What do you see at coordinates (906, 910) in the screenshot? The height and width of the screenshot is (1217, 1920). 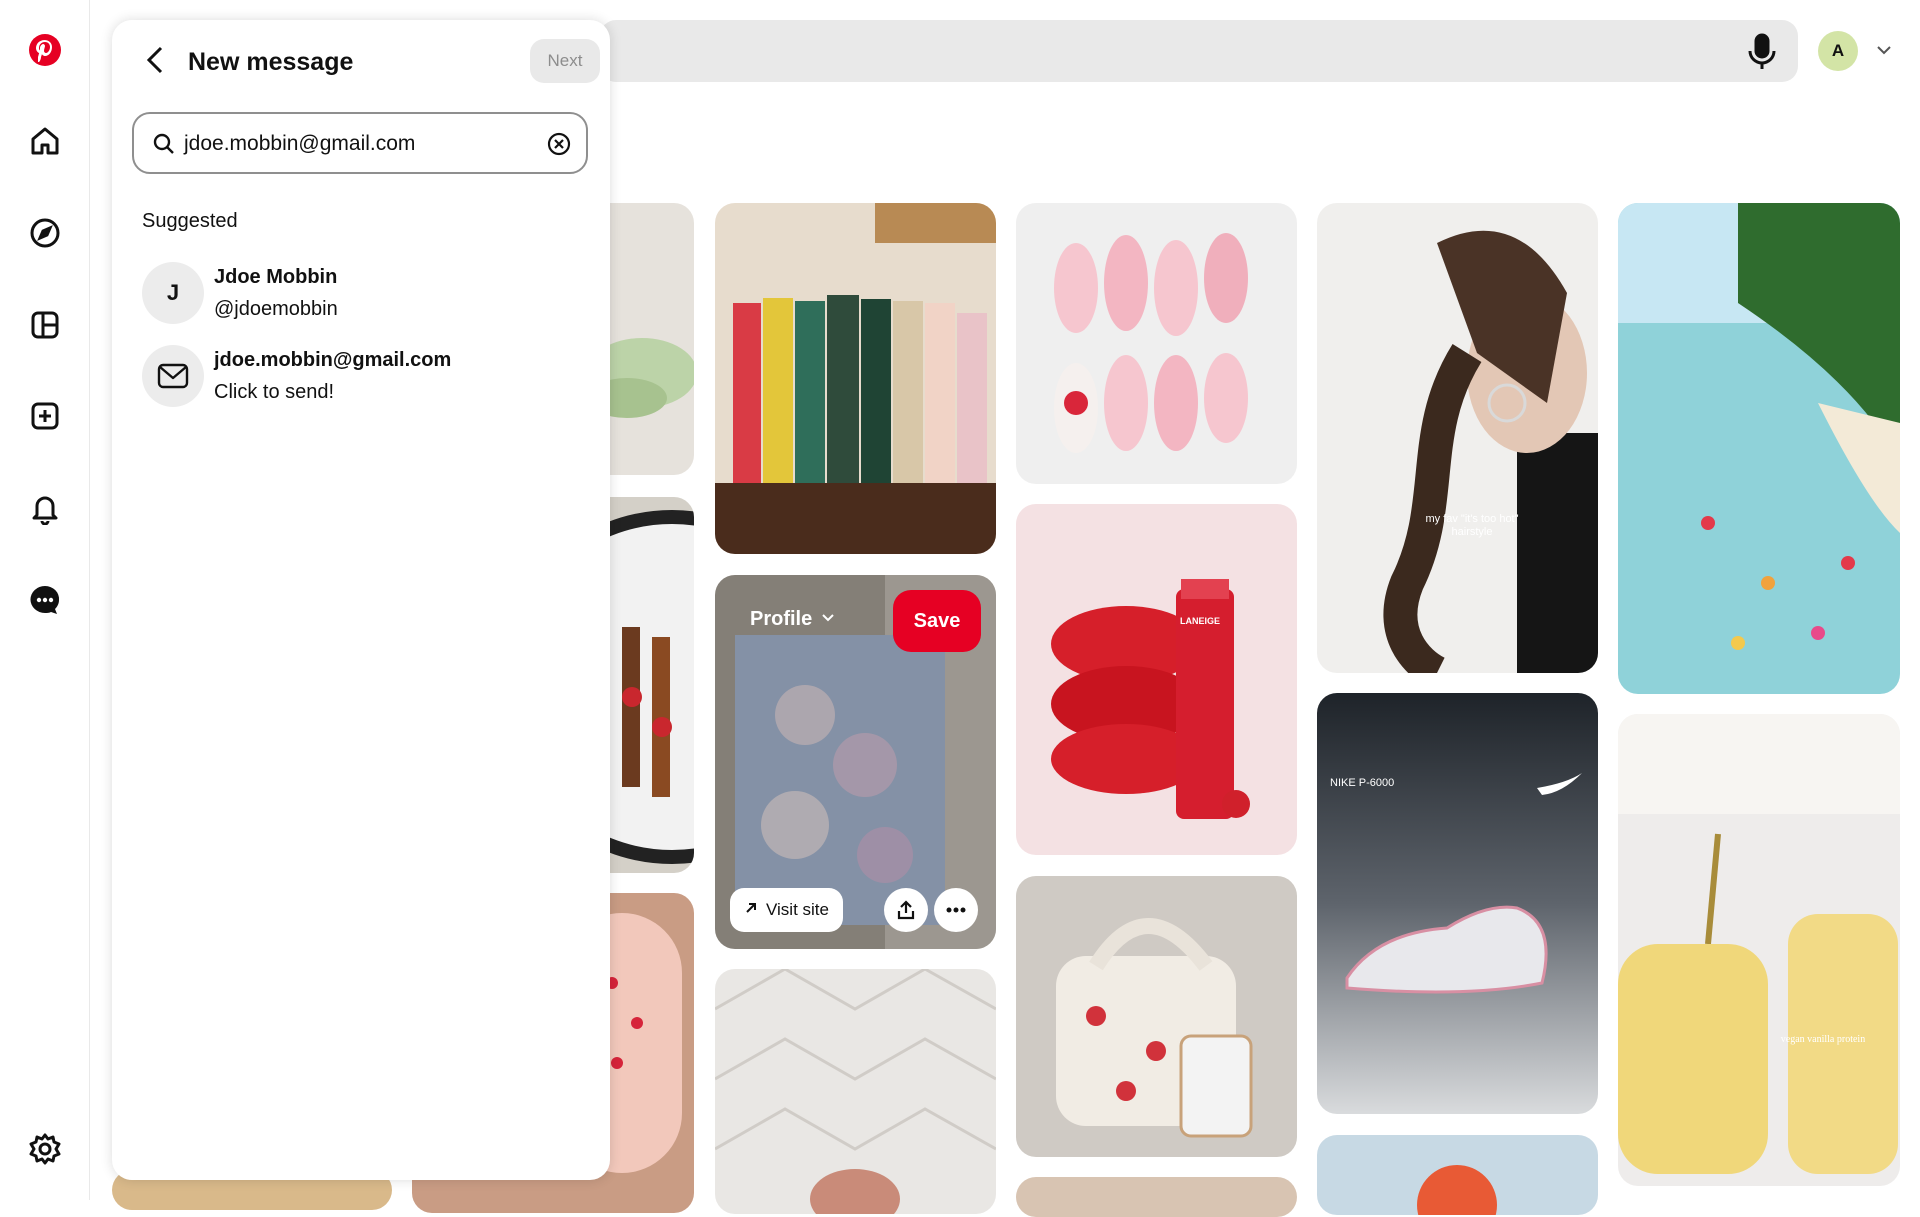 I see `share-icon` at bounding box center [906, 910].